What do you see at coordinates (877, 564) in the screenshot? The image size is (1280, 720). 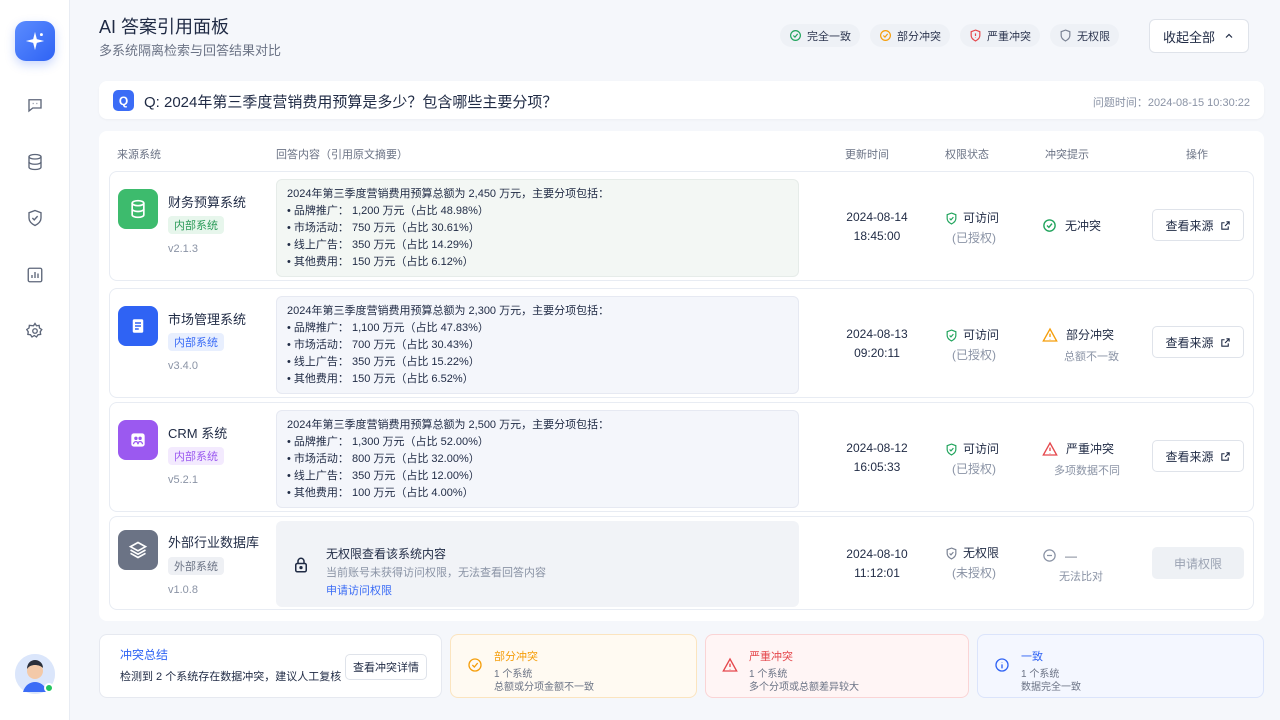 I see `update-time: 2024-08-10 11:12:01` at bounding box center [877, 564].